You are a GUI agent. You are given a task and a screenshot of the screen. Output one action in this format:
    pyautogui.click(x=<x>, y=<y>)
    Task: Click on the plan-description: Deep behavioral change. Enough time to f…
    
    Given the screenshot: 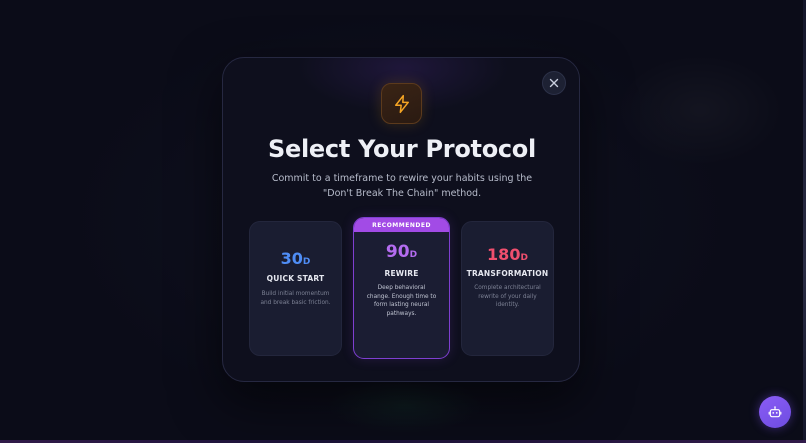 What is the action you would take?
    pyautogui.click(x=401, y=301)
    